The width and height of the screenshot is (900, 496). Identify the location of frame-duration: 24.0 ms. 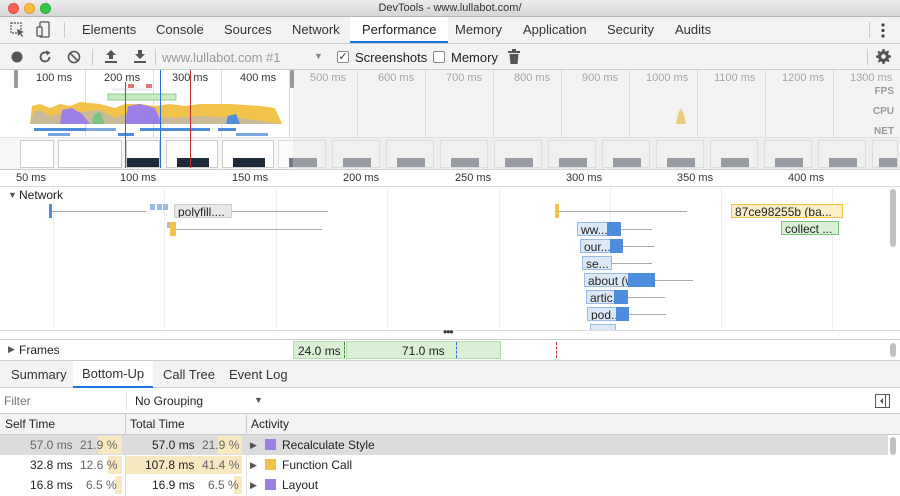
(319, 351).